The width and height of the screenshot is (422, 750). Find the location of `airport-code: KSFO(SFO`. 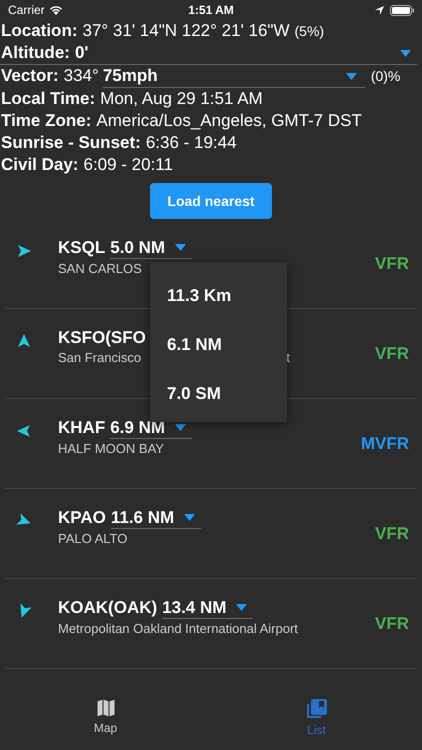

airport-code: KSFO(SFO is located at coordinates (102, 338).